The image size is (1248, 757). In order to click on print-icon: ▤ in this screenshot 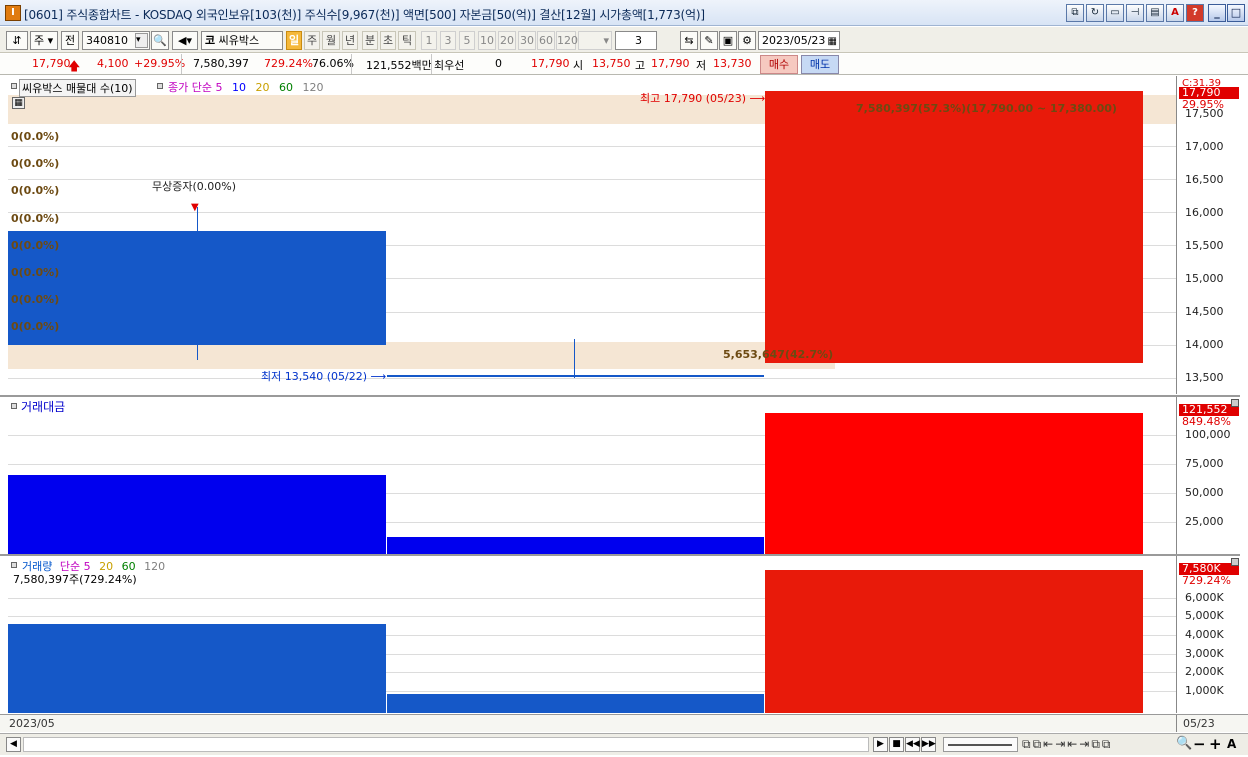, I will do `click(1155, 13)`.